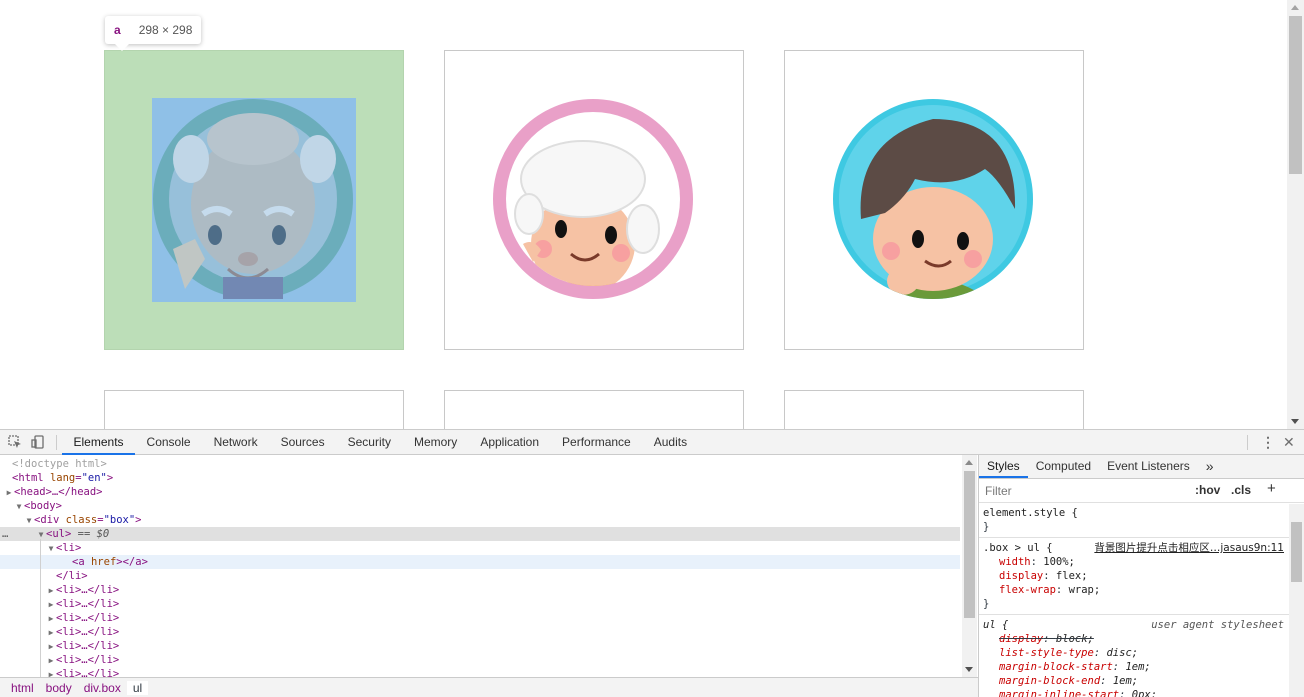 The width and height of the screenshot is (1304, 697). Describe the element at coordinates (1141, 692) in the screenshot. I see `css-property: margin-inline-start: 0px;` at that location.